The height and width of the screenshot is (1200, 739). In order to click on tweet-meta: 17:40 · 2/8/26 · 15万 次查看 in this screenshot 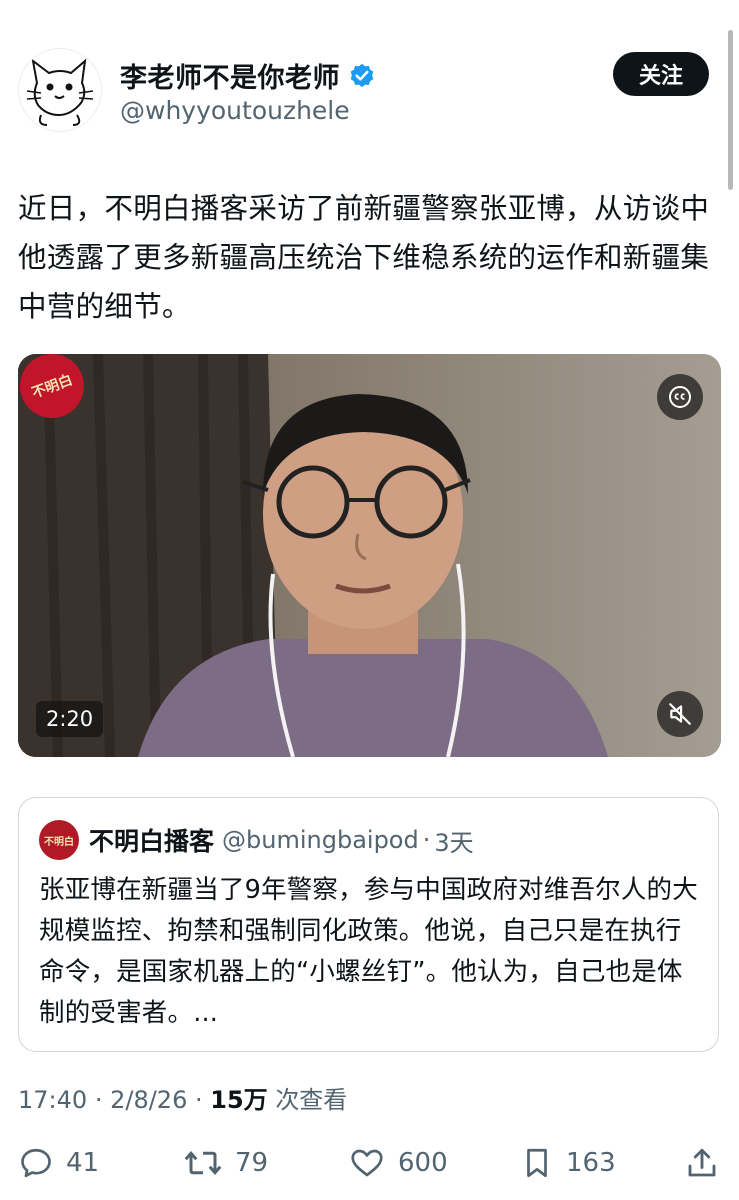, I will do `click(182, 1097)`.